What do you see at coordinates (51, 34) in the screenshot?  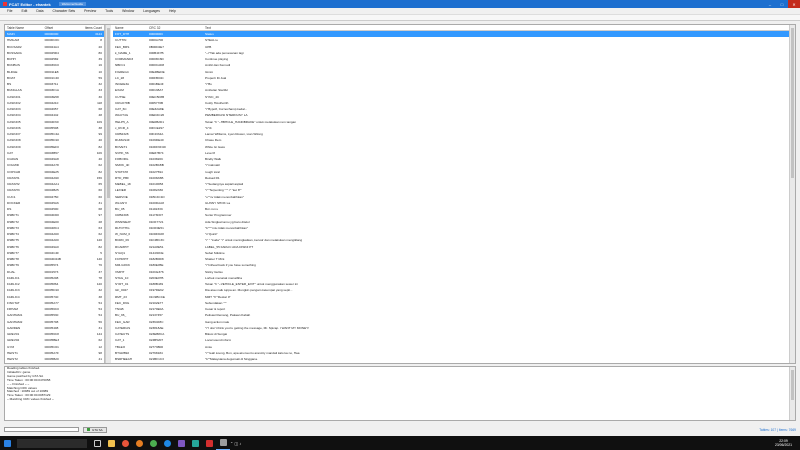 I see `offset-cell: 00000000` at bounding box center [51, 34].